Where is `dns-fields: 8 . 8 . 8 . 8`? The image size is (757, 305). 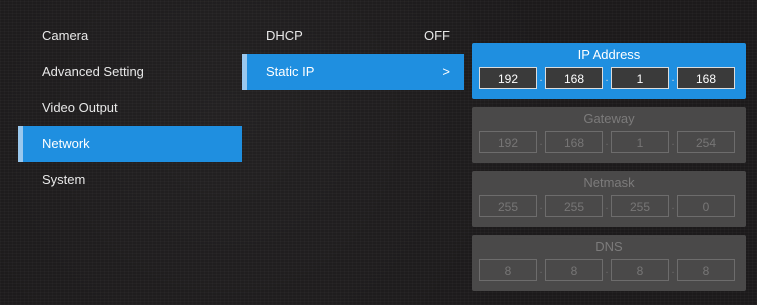
dns-fields: 8 . 8 . 8 . 8 is located at coordinates (609, 270).